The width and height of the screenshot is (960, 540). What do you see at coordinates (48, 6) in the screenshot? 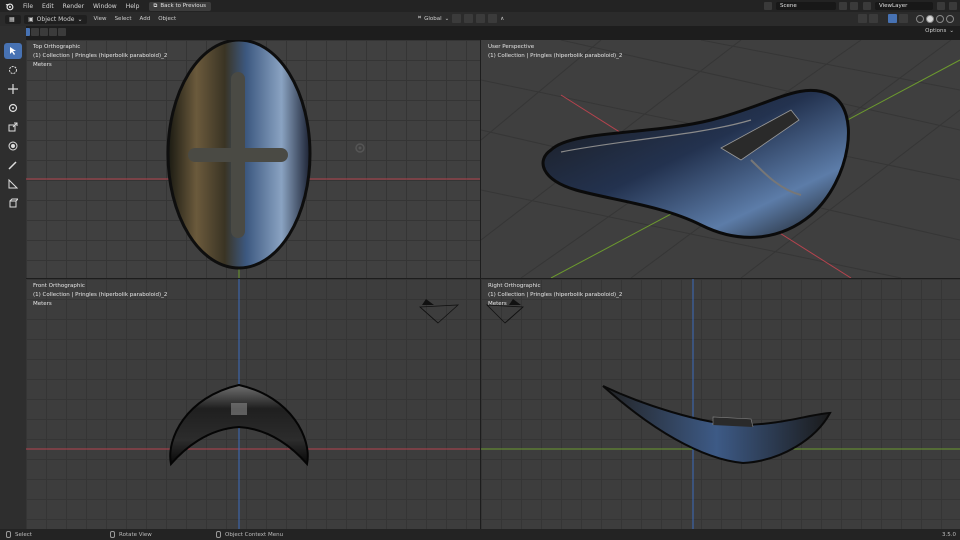
I see `menu-edit: Edit` at bounding box center [48, 6].